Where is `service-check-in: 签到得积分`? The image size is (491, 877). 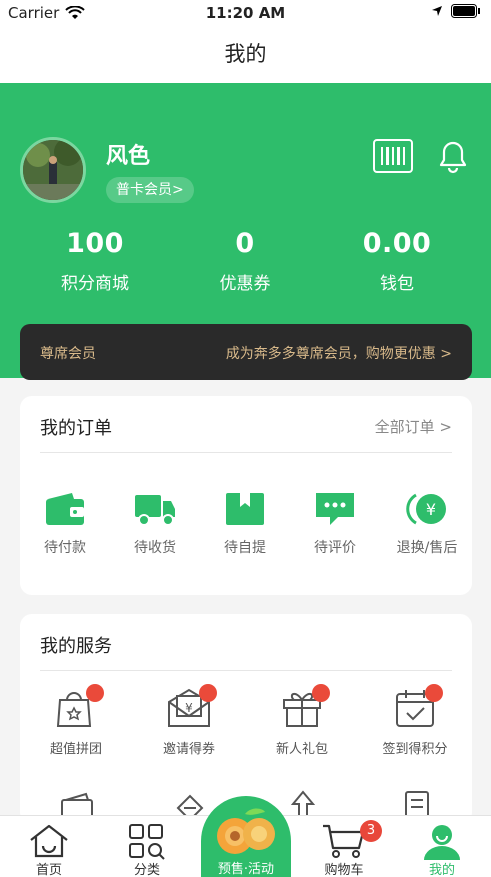 service-check-in: 签到得积分 is located at coordinates (415, 720).